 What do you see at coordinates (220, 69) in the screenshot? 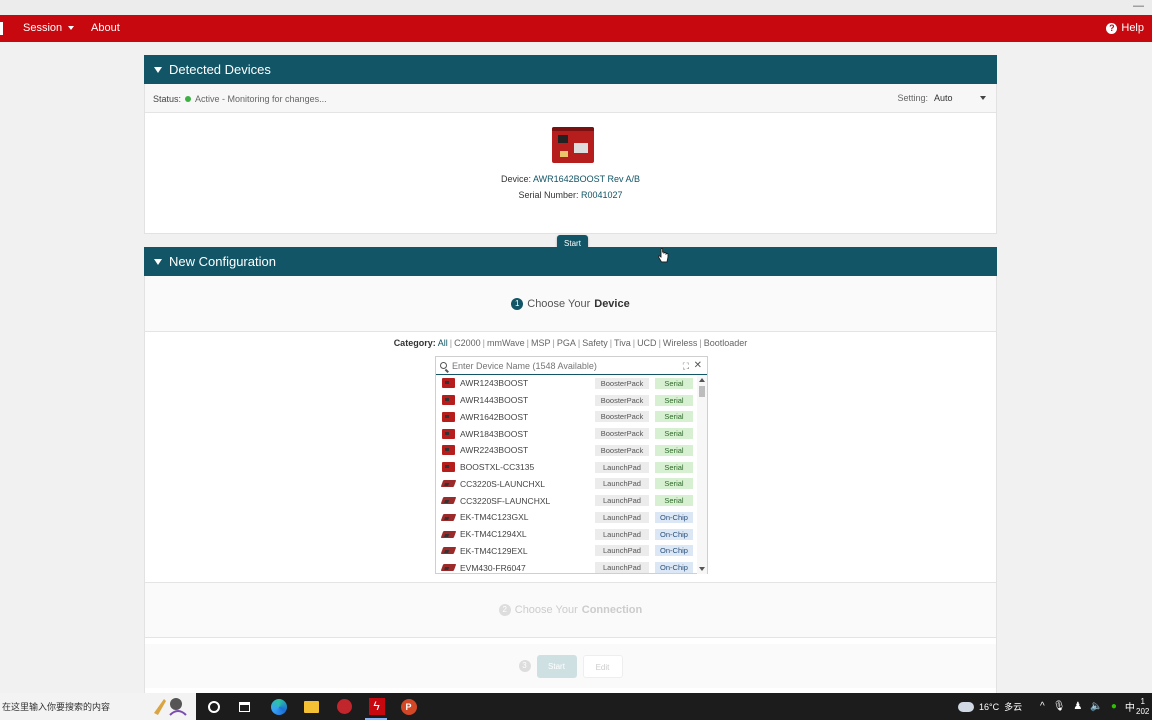
I see `detected-devices-title: Detected Devices` at bounding box center [220, 69].